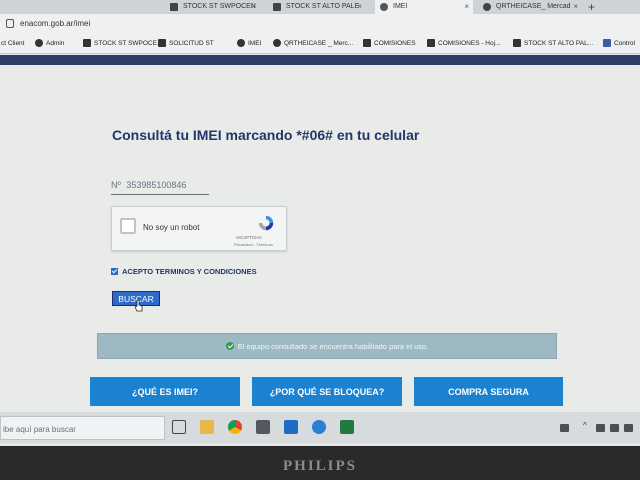 The width and height of the screenshot is (640, 480). Describe the element at coordinates (49, 43) in the screenshot. I see `bookmark-admin: Admin` at that location.